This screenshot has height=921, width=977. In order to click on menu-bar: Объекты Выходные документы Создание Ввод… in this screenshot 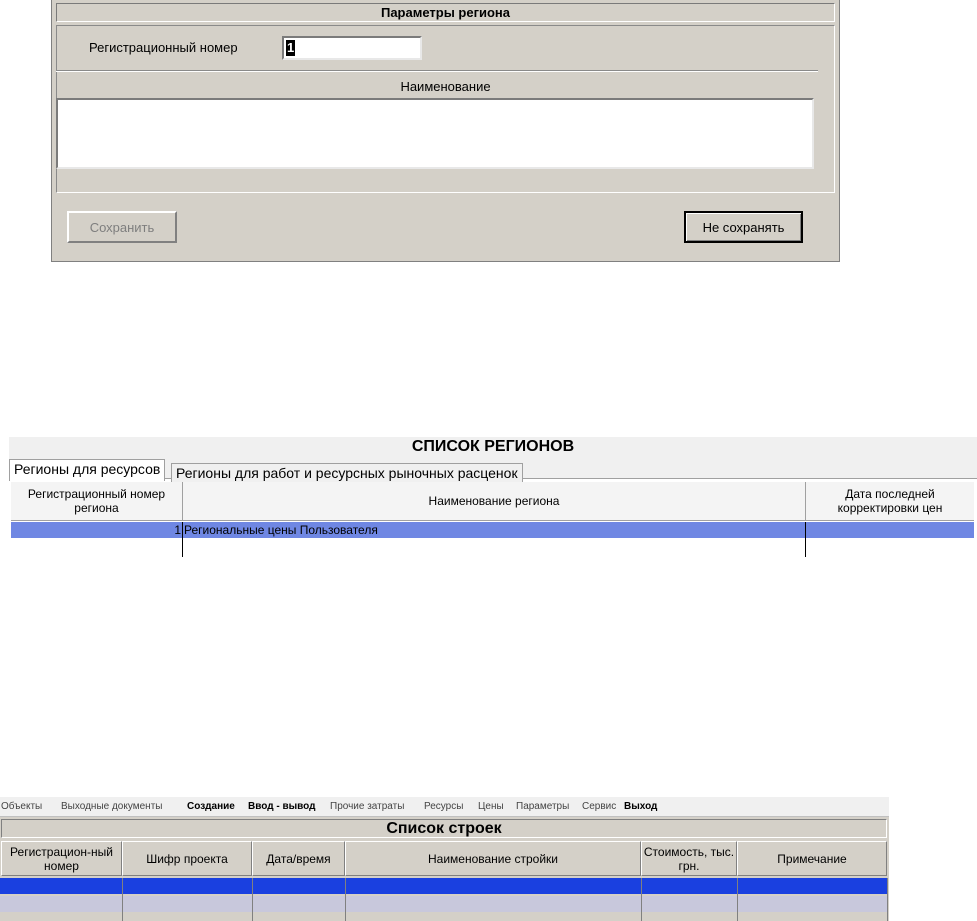, I will do `click(444, 807)`.